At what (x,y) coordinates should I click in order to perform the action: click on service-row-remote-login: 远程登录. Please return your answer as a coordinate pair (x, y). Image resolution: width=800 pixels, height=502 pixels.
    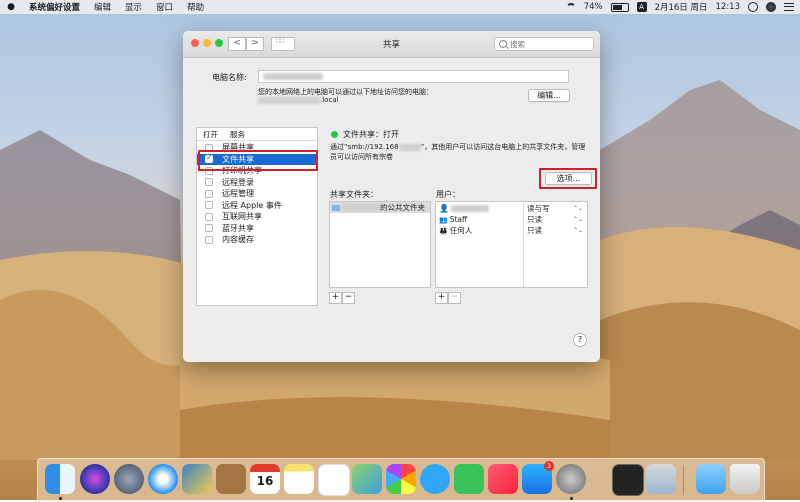
    Looking at the image, I should click on (257, 183).